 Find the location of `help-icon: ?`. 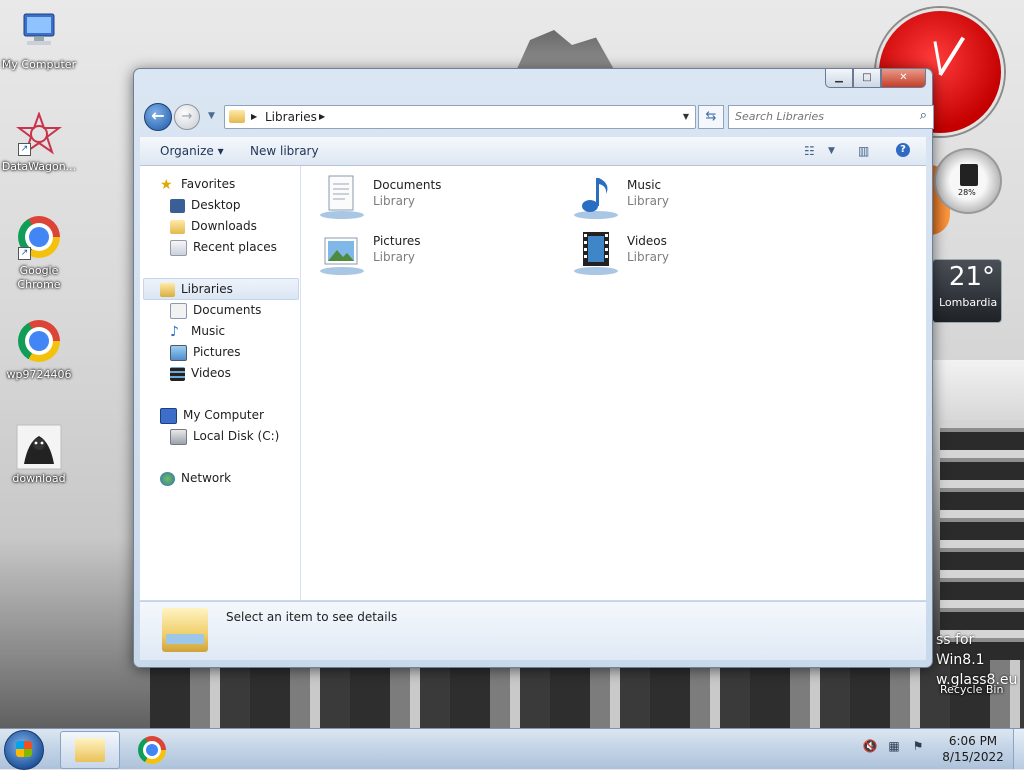

help-icon: ? is located at coordinates (903, 150).